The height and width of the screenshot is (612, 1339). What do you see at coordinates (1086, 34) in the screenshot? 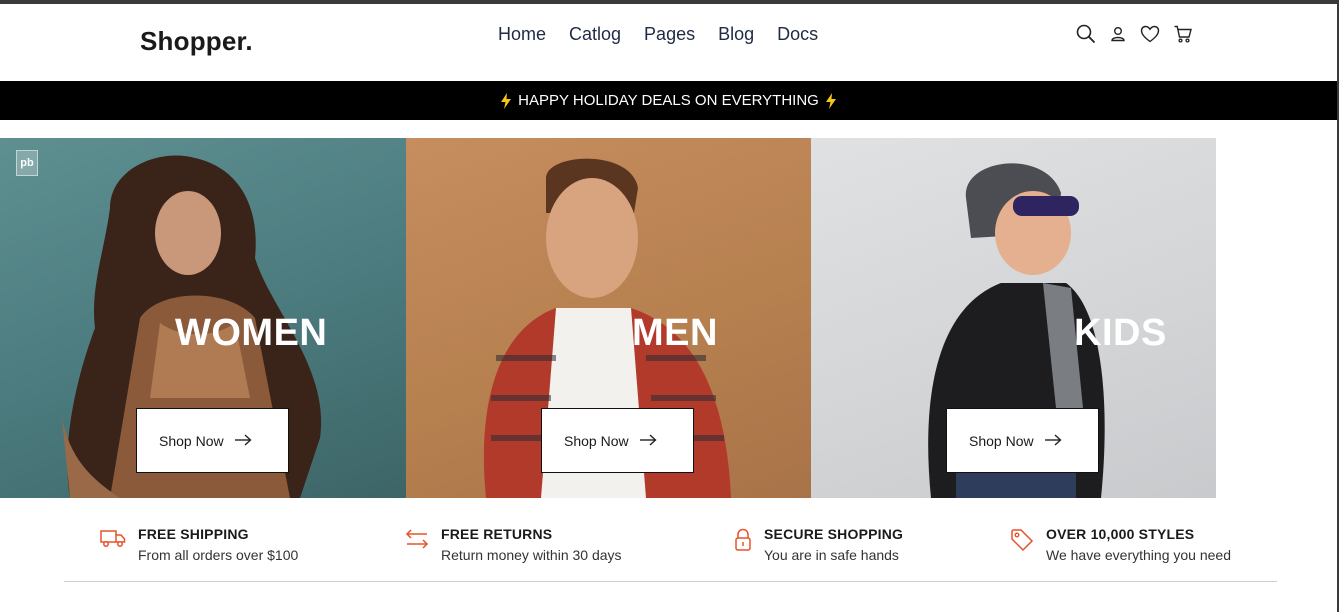
I see `search-icon` at bounding box center [1086, 34].